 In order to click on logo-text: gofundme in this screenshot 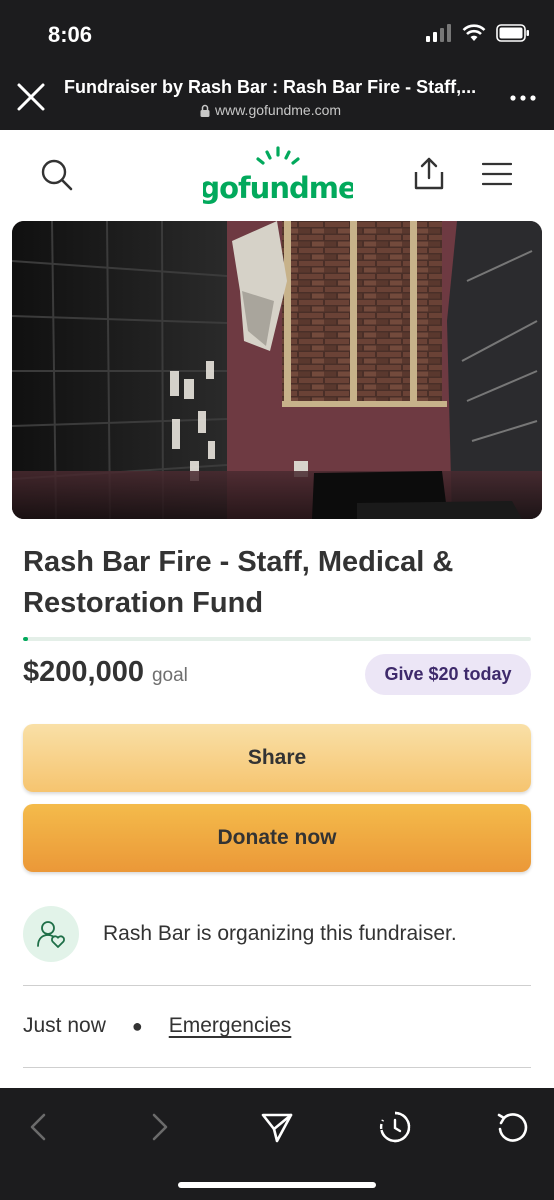, I will do `click(278, 188)`.